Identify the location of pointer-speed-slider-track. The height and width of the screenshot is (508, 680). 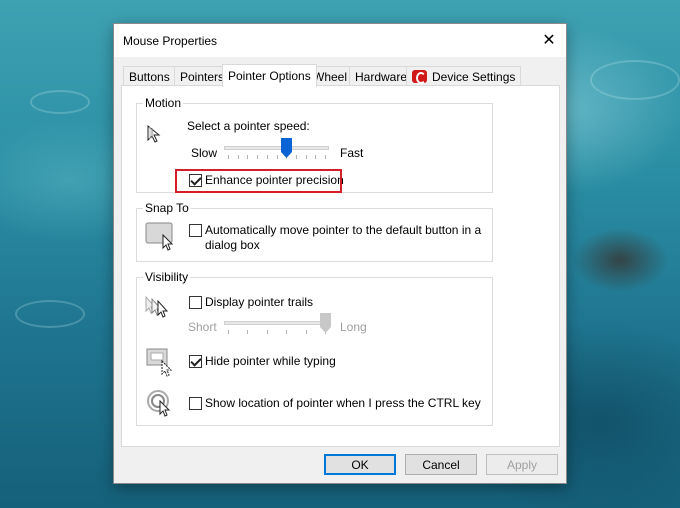
(276, 148).